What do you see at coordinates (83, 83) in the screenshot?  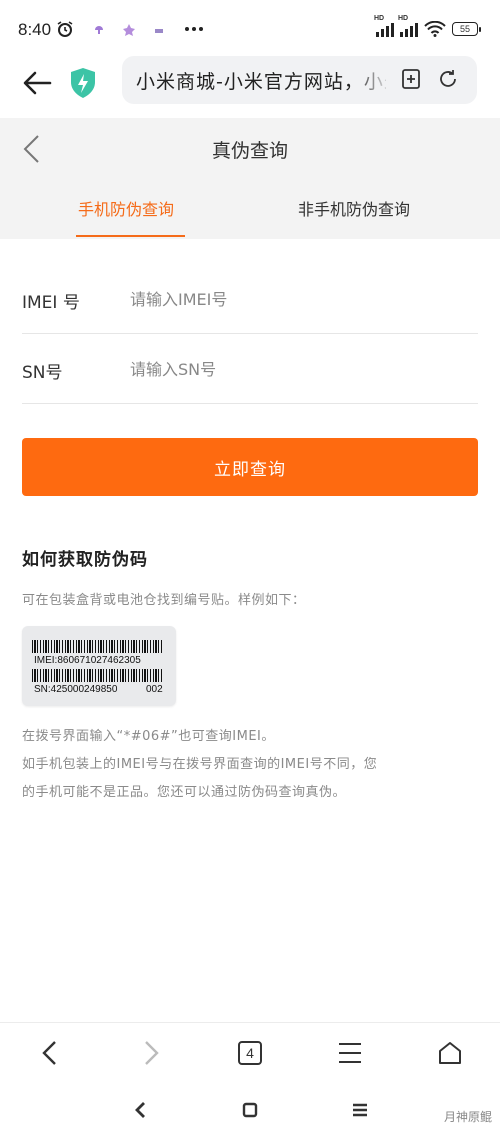 I see `shield-icon` at bounding box center [83, 83].